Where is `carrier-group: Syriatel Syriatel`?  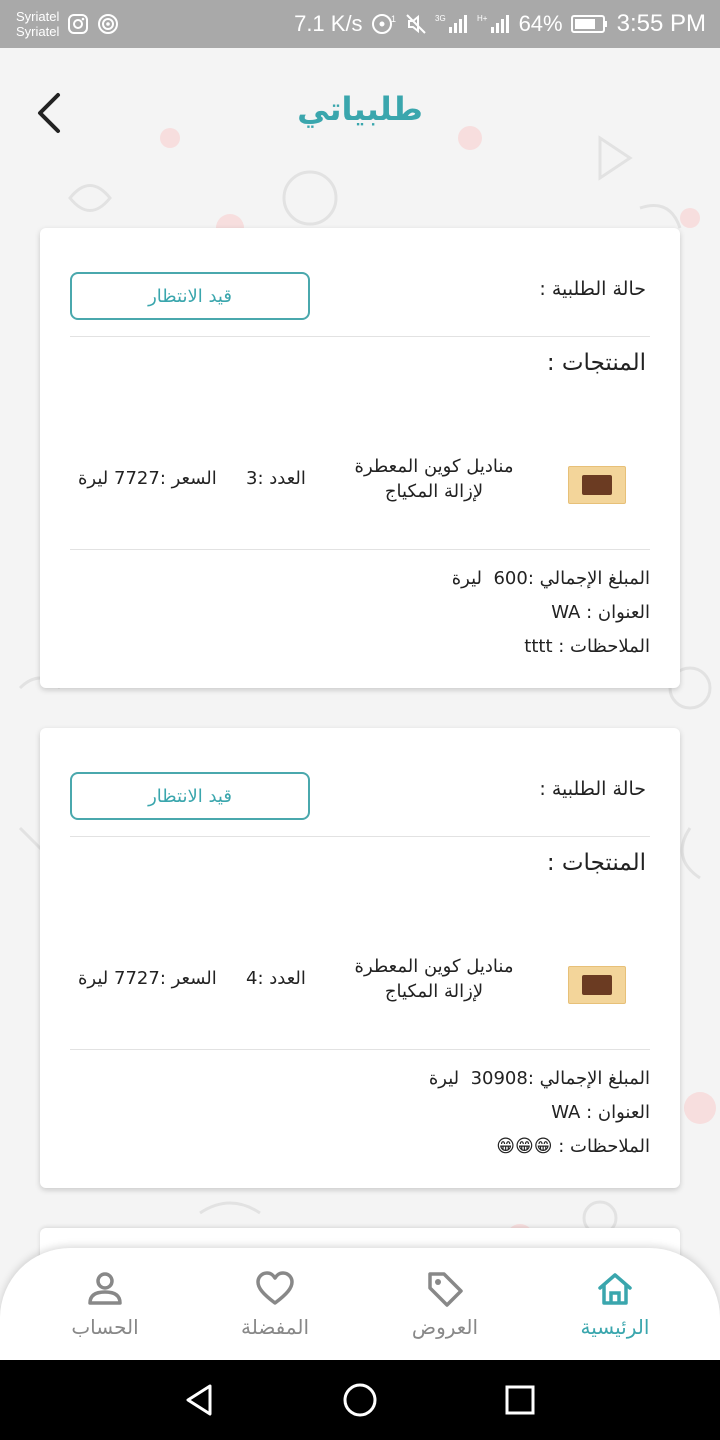
carrier-group: Syriatel Syriatel is located at coordinates (67, 24).